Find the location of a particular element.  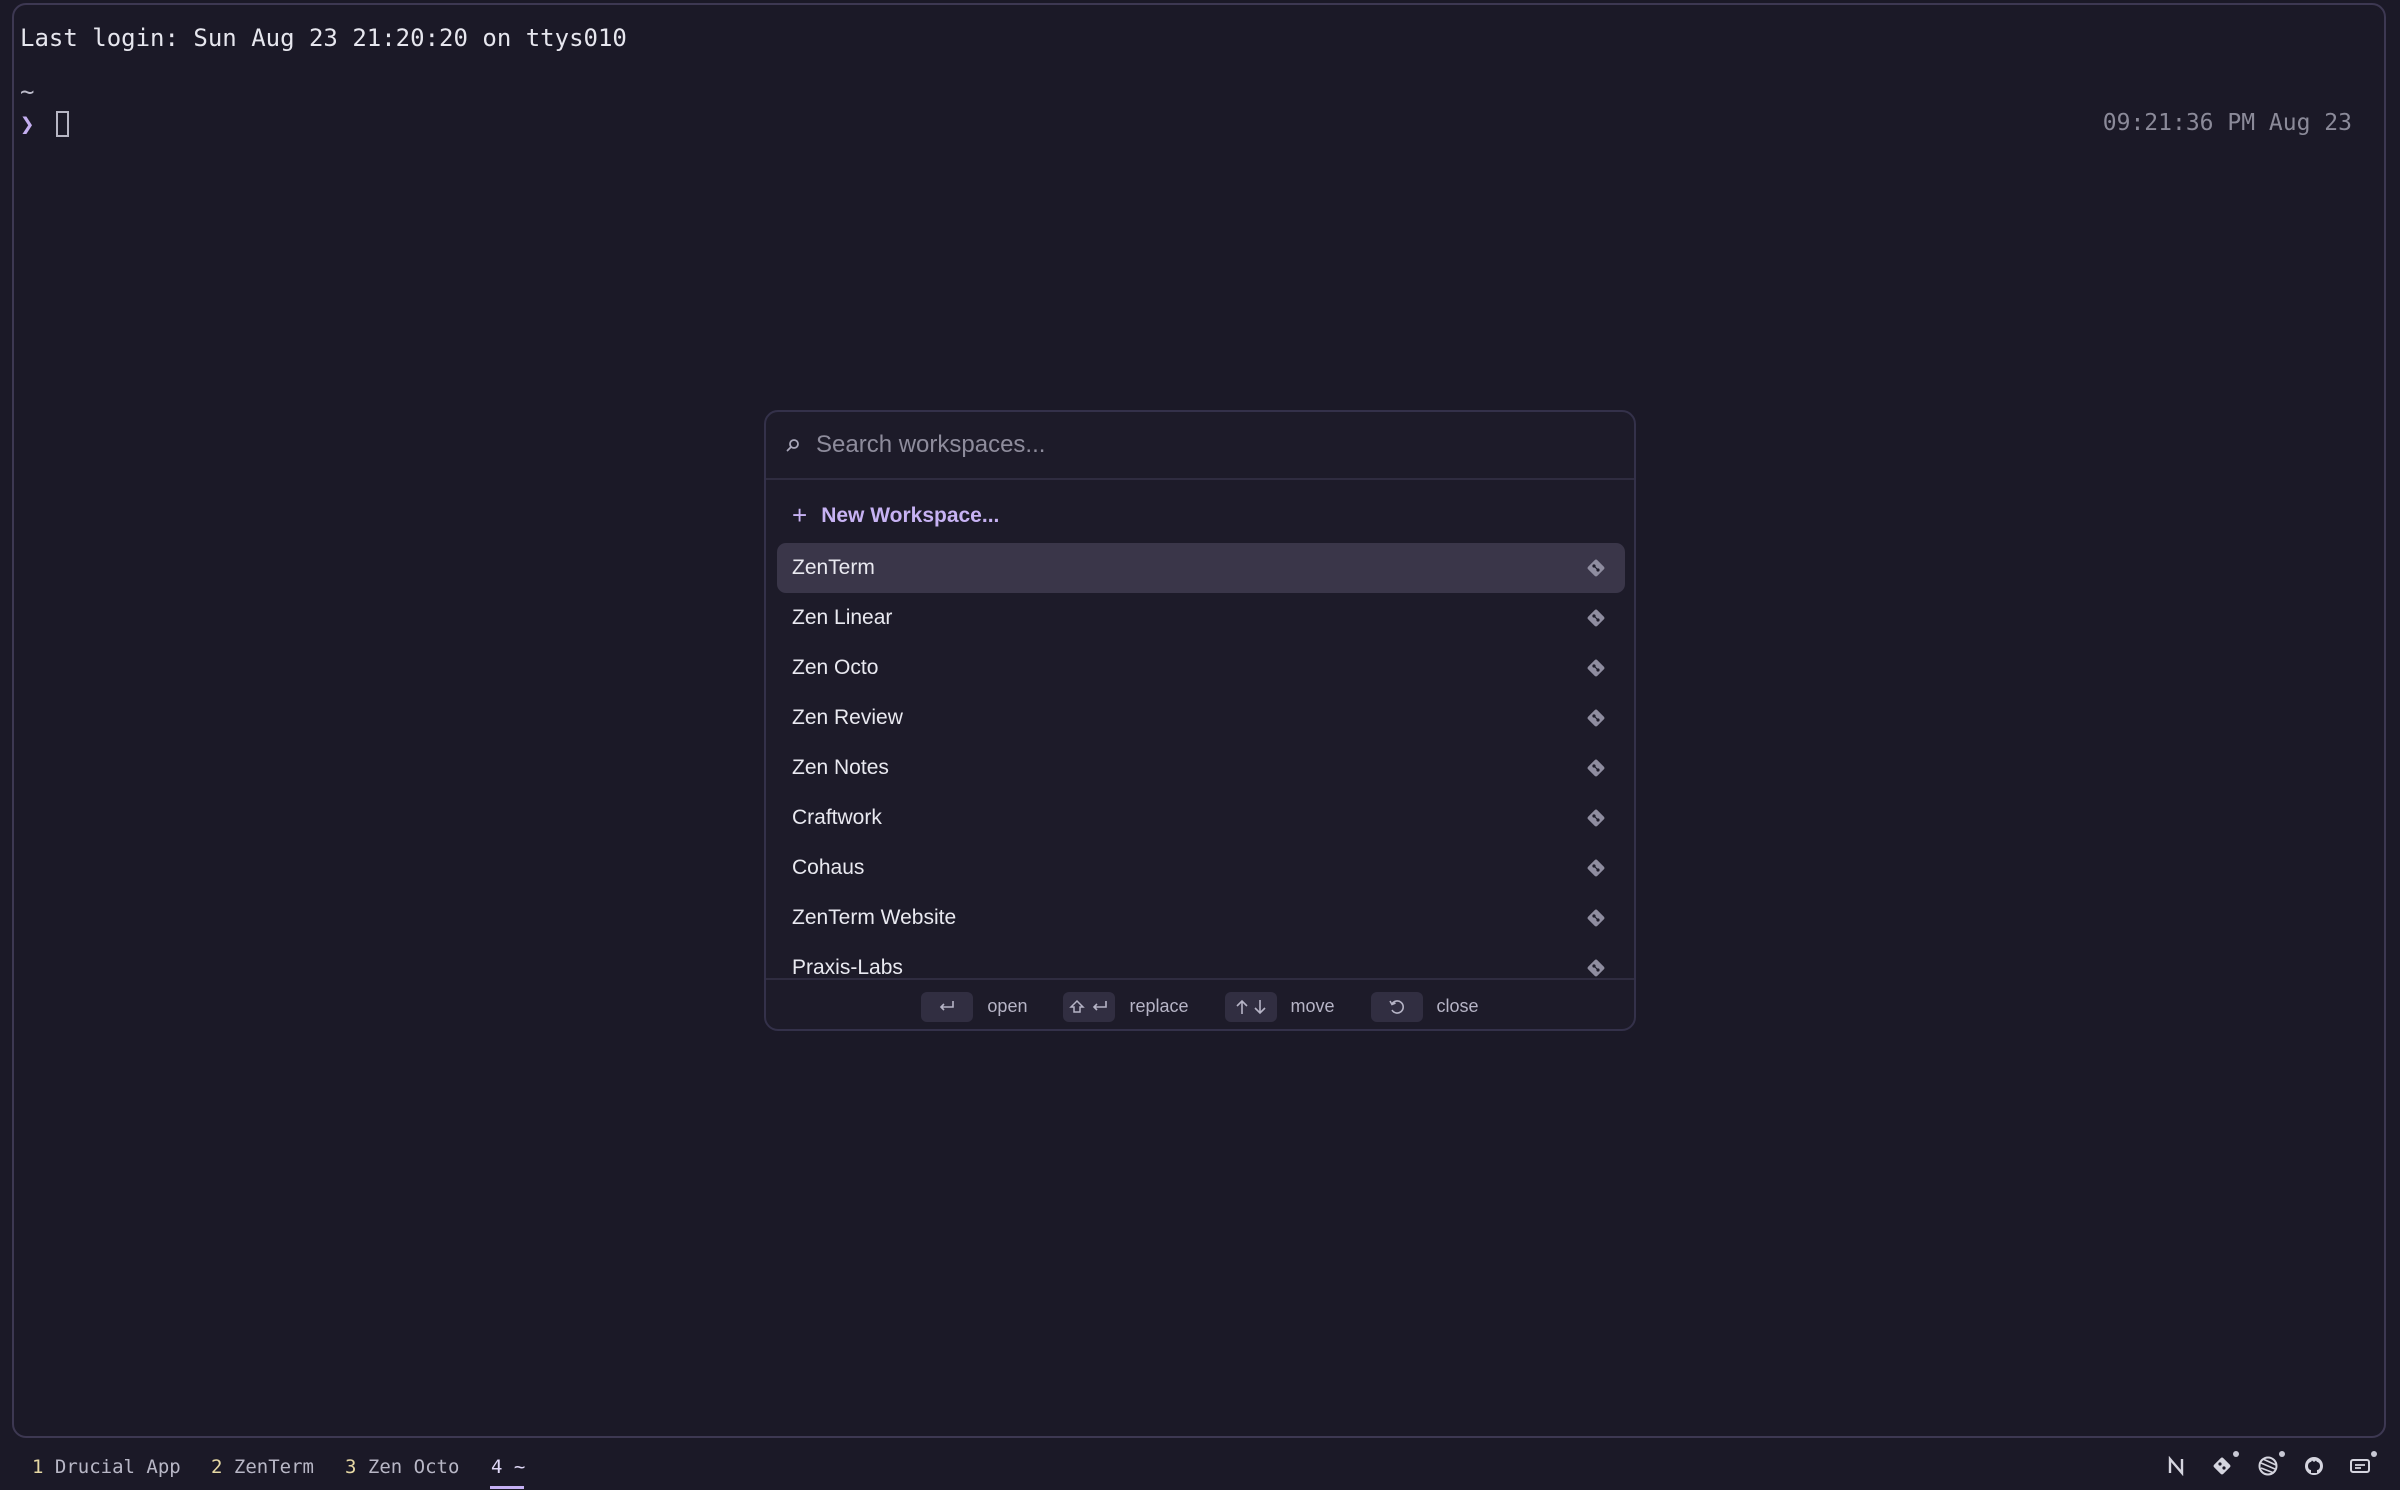

arrow-keys is located at coordinates (1250, 1006).